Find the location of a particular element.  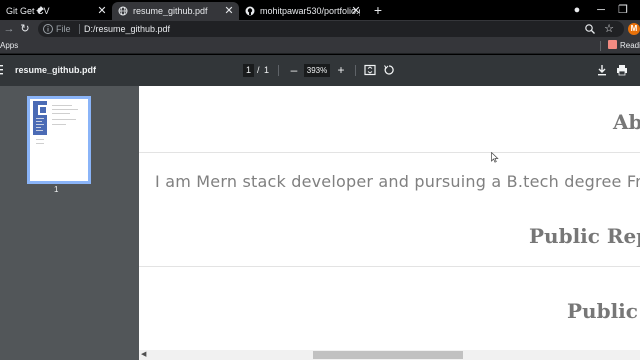

reload-icon: ↻ is located at coordinates (25, 29).